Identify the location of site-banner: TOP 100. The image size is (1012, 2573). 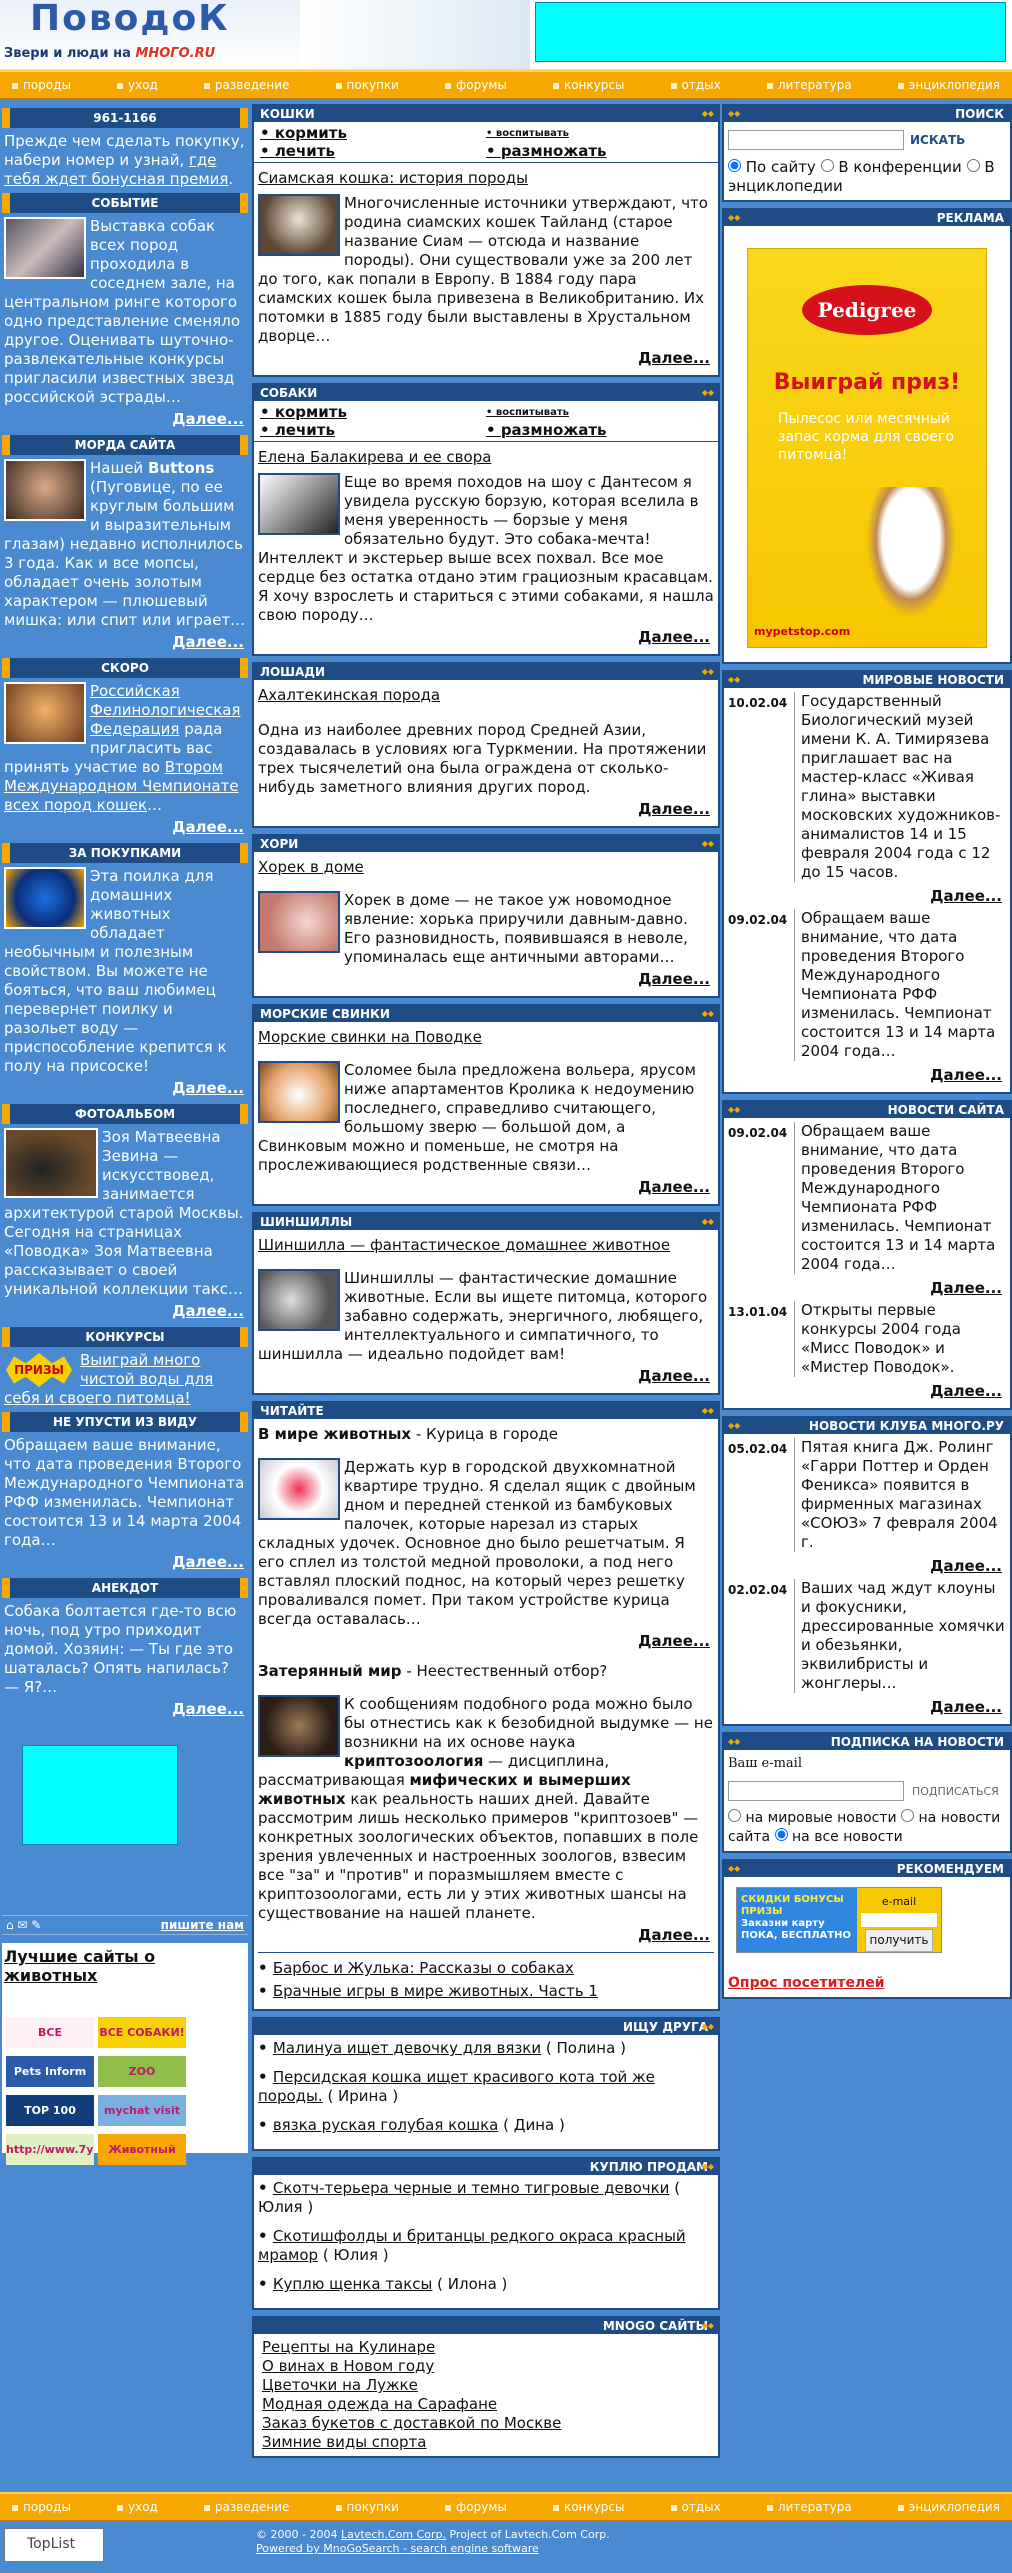
(50, 2110).